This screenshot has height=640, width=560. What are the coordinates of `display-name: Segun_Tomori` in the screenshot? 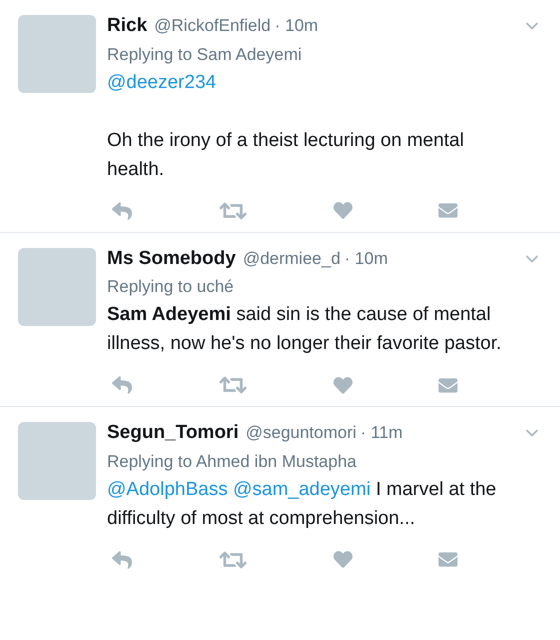 It's located at (173, 433).